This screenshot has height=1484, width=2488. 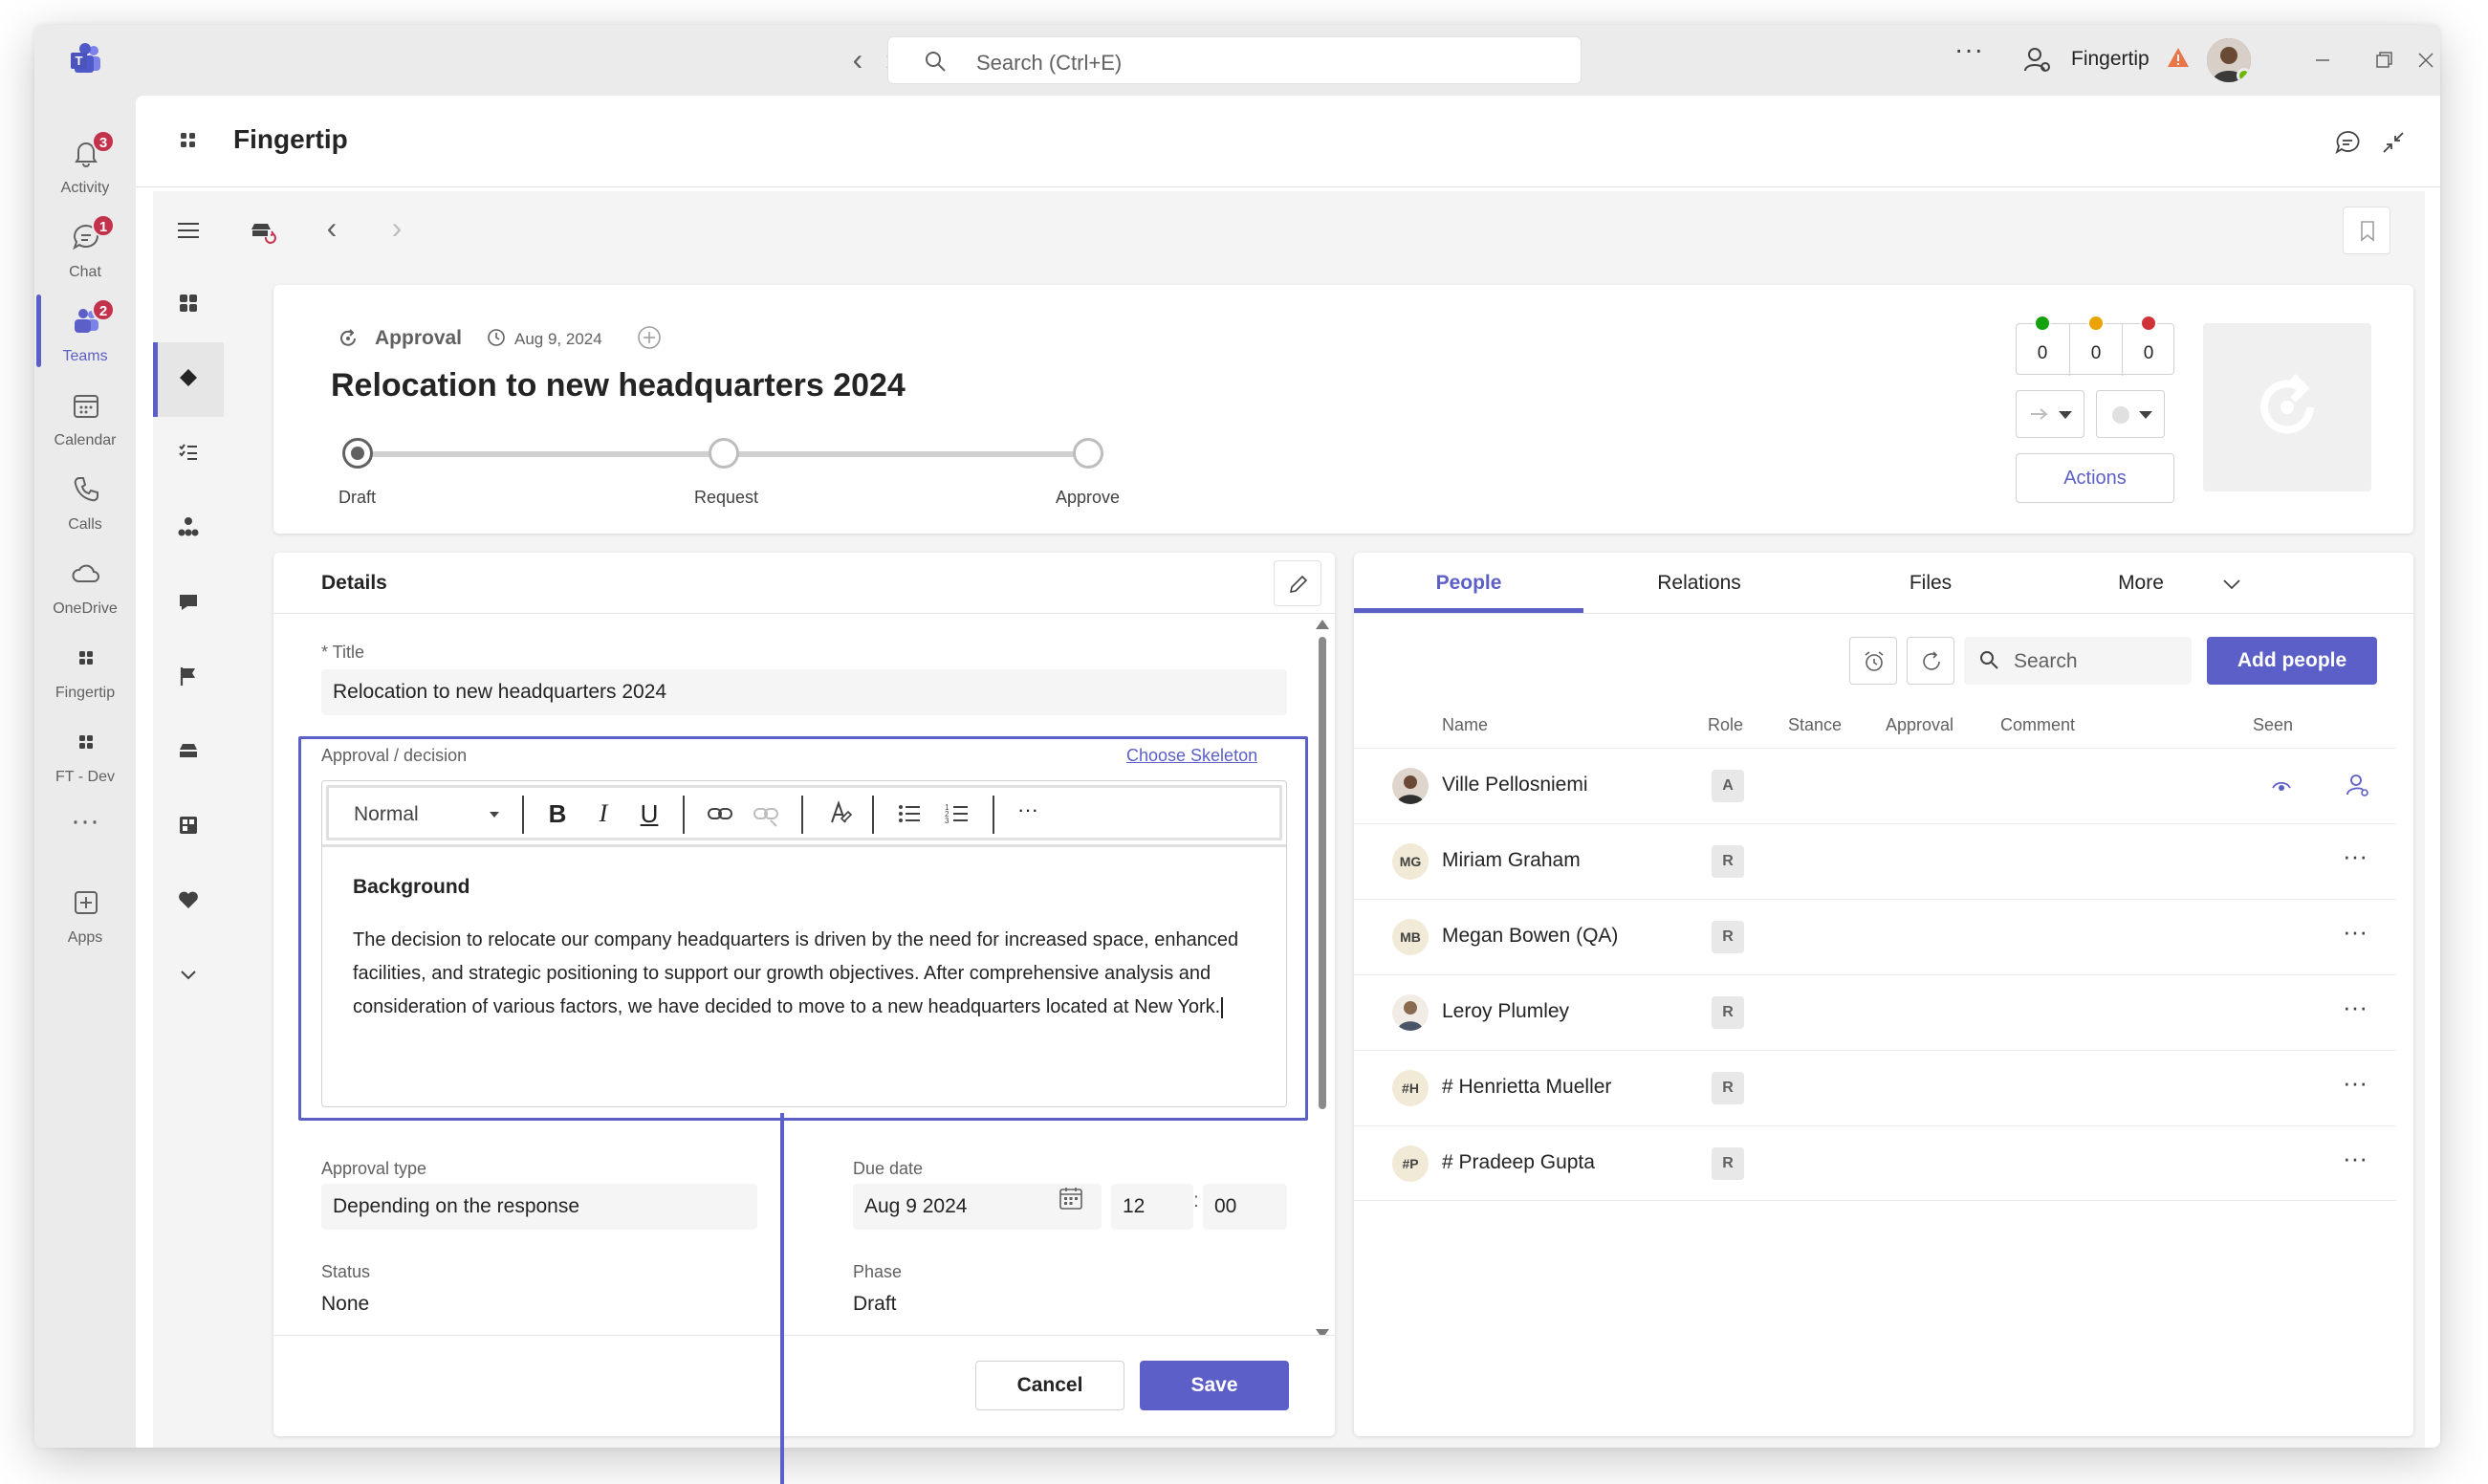 I want to click on restore-icon, so click(x=2384, y=60).